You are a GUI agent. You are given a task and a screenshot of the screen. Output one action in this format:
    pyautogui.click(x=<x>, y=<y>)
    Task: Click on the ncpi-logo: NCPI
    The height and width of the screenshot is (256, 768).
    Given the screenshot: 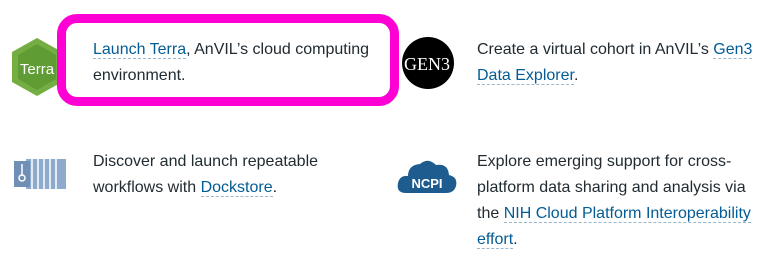 What is the action you would take?
    pyautogui.click(x=427, y=178)
    